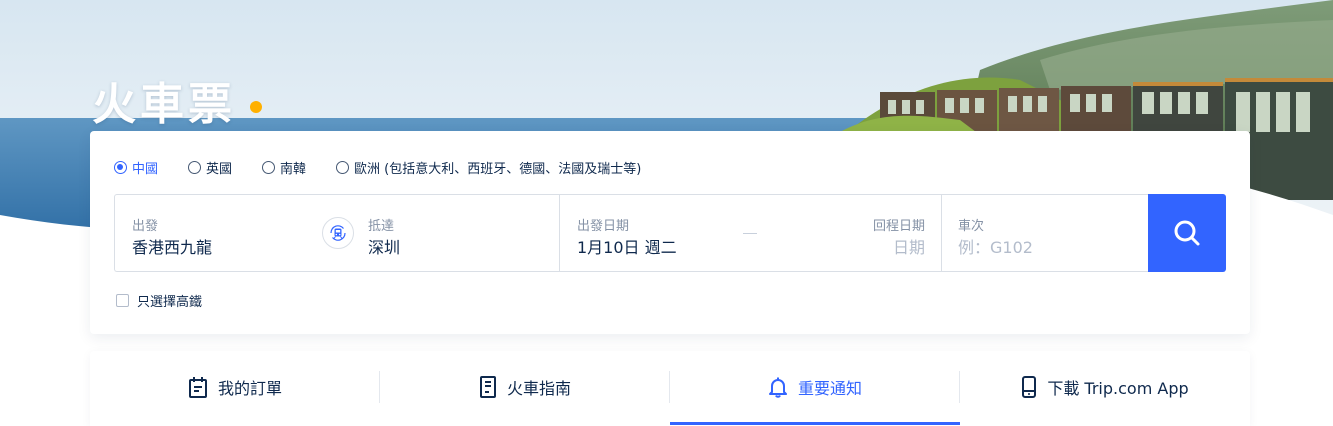 This screenshot has height=426, width=1333. I want to click on tab-my-orders: 我的訂單, so click(235, 387).